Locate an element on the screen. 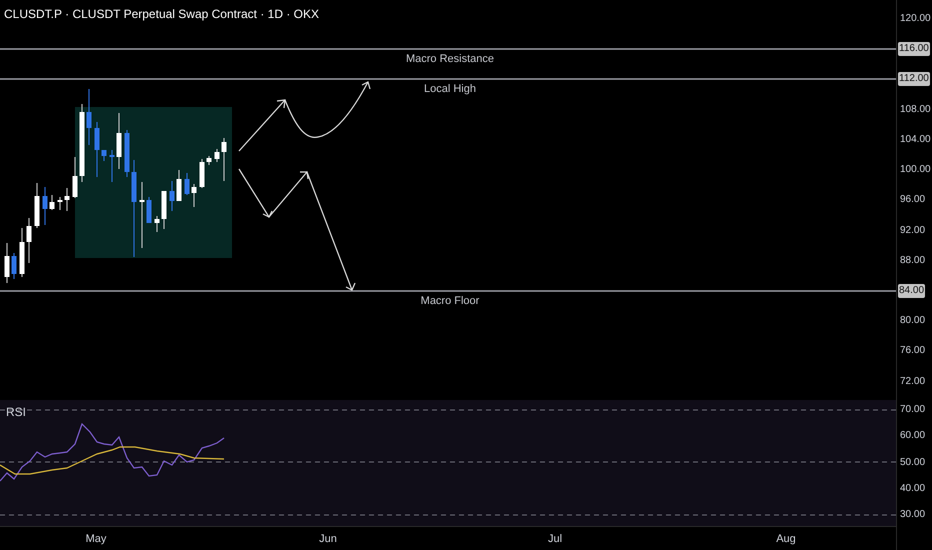 Image resolution: width=932 pixels, height=550 pixels. level-label: Macro Resistance is located at coordinates (450, 59).